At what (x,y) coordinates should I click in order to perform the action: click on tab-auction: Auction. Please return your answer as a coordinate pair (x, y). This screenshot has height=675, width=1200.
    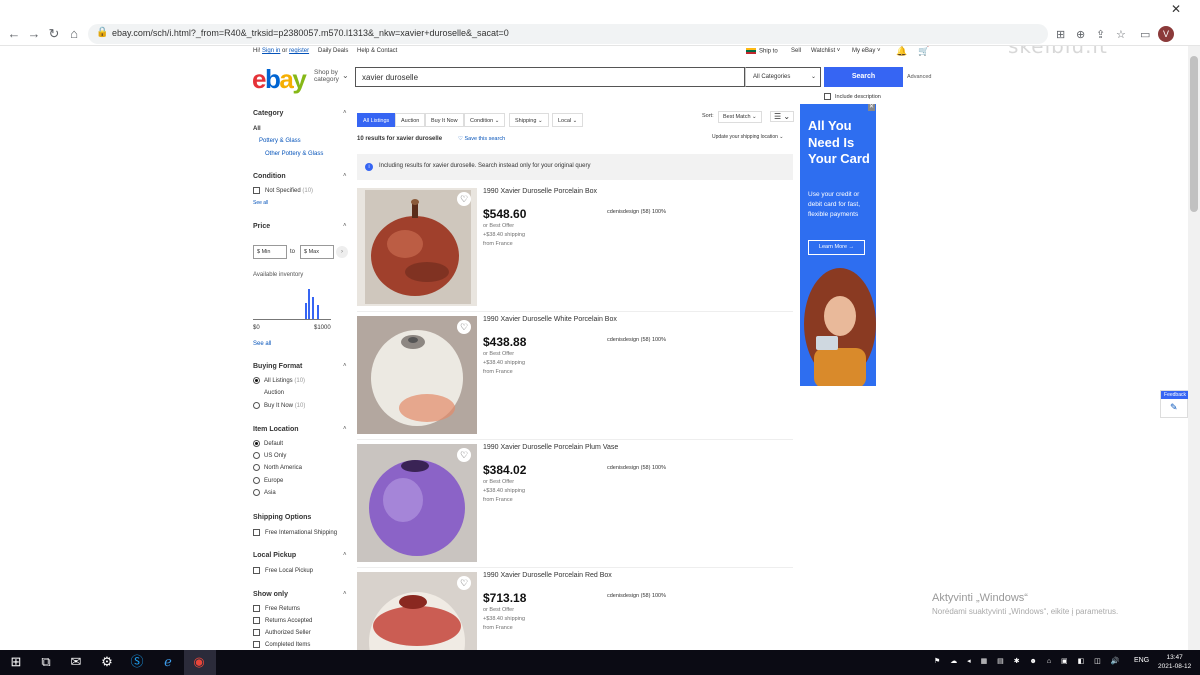
    Looking at the image, I should click on (410, 120).